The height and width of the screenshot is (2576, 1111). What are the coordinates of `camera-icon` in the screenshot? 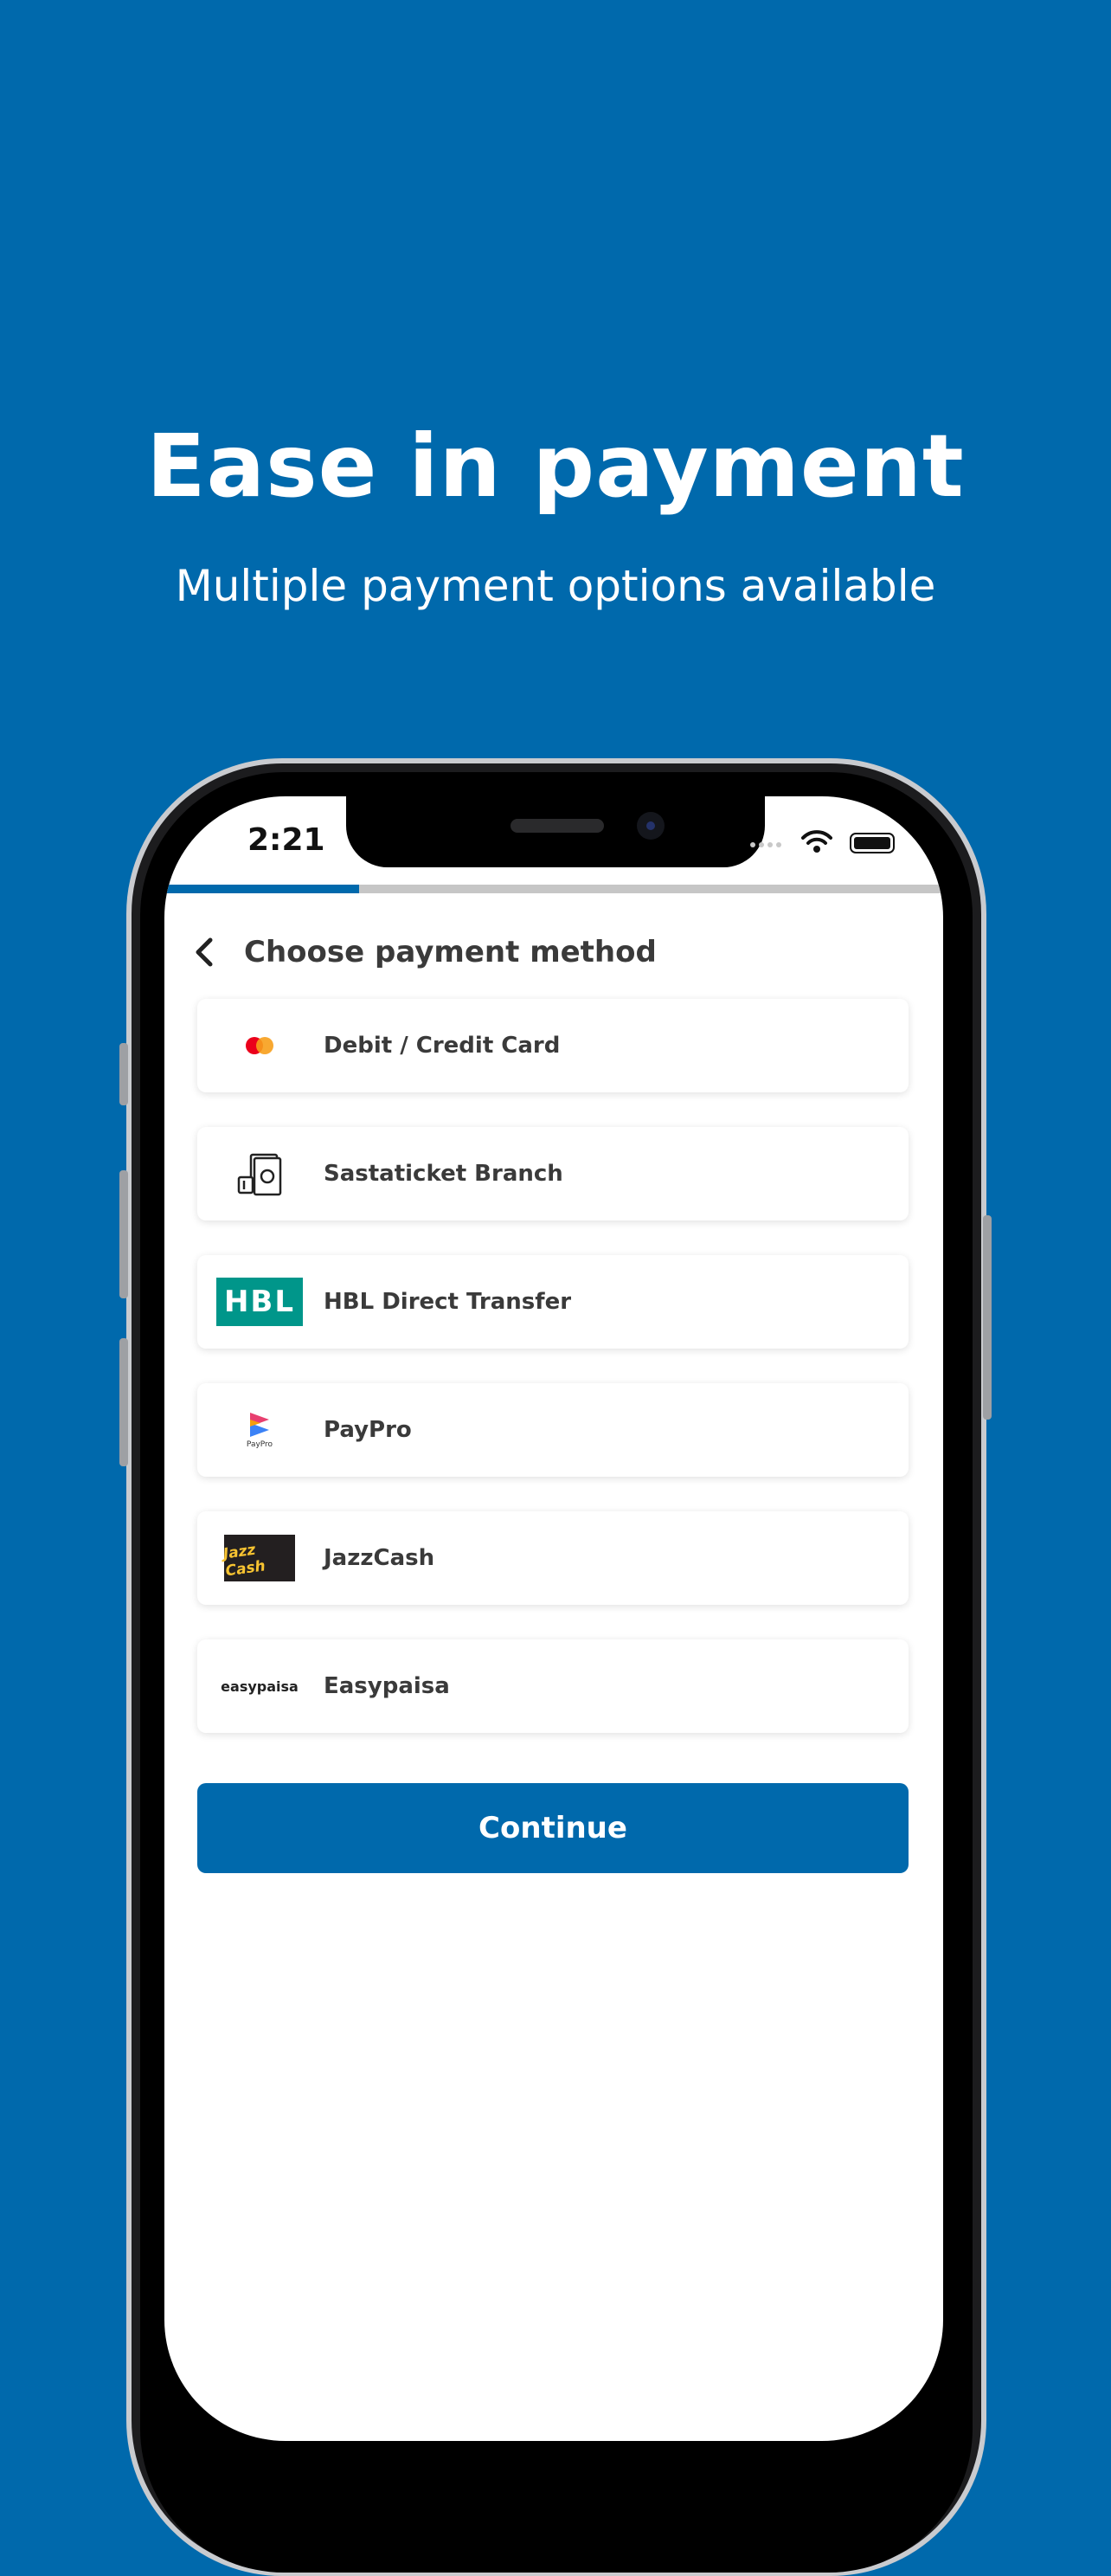 It's located at (651, 826).